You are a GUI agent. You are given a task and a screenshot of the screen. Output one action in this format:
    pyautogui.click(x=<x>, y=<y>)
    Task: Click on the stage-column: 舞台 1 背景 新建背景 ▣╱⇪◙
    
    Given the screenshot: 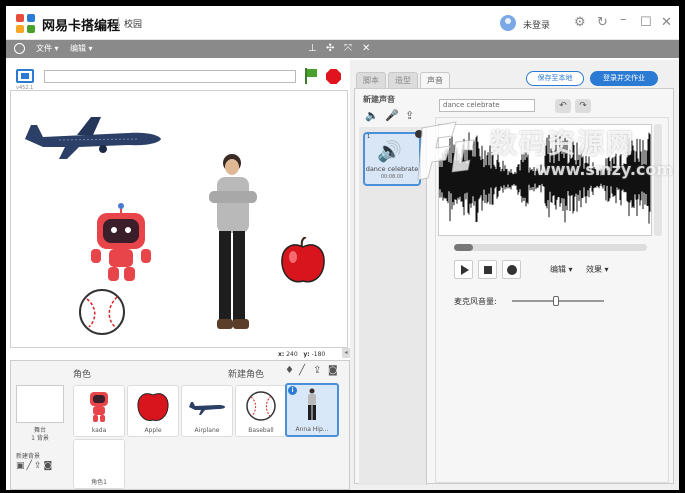 What is the action you would take?
    pyautogui.click(x=40, y=435)
    